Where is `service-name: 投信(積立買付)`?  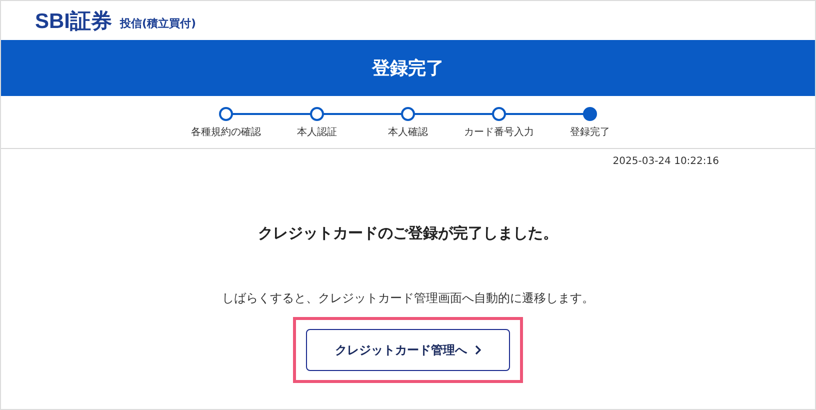
service-name: 投信(積立買付) is located at coordinates (158, 23).